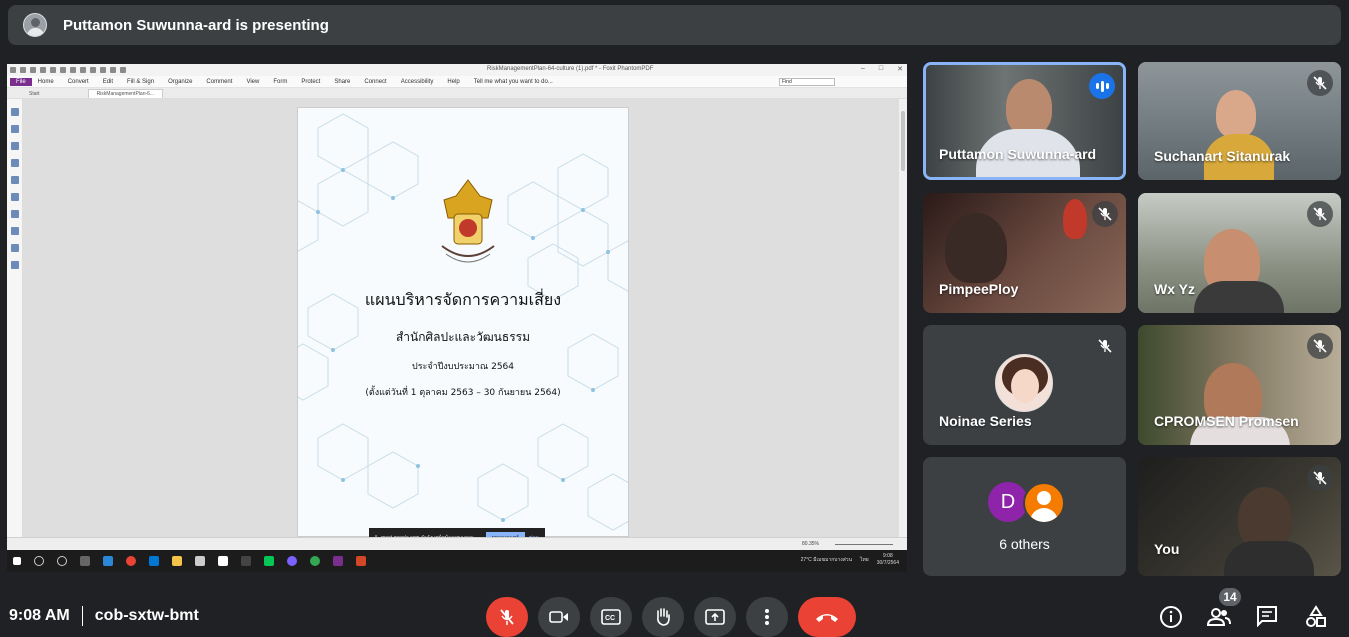 This screenshot has height=637, width=1349. I want to click on minimize-icon: –, so click(862, 68).